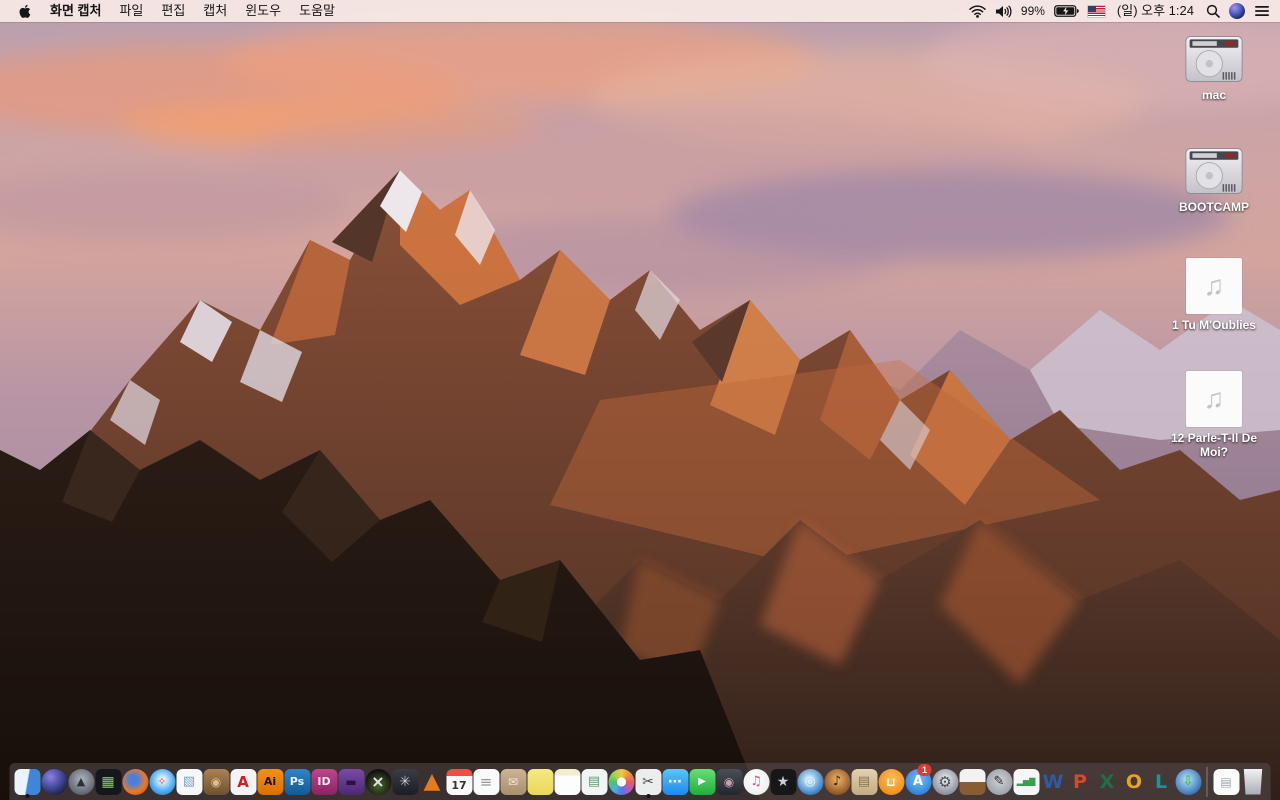 This screenshot has width=1280, height=800. I want to click on stickies-icon, so click(540, 781).